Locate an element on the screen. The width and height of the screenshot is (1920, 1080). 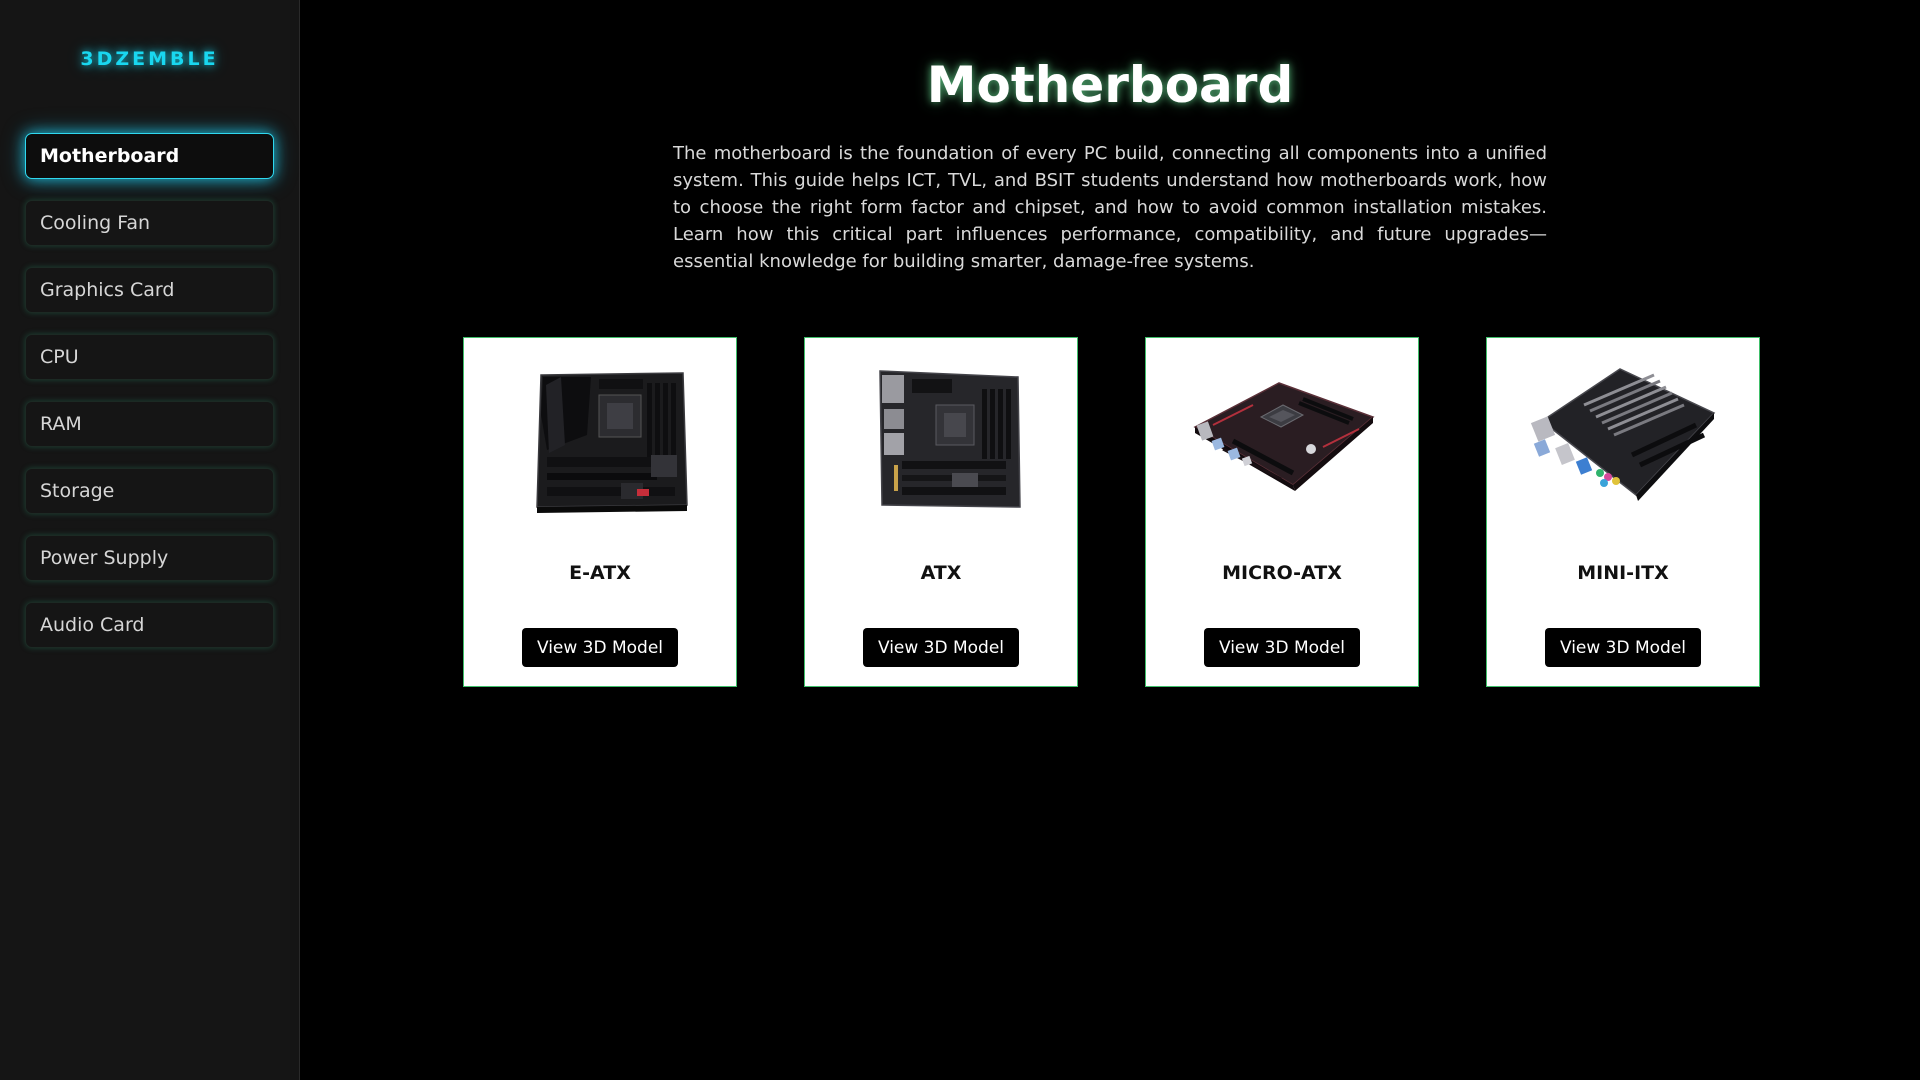
sidebar-item-power-supply: Power Supply is located at coordinates (149, 558).